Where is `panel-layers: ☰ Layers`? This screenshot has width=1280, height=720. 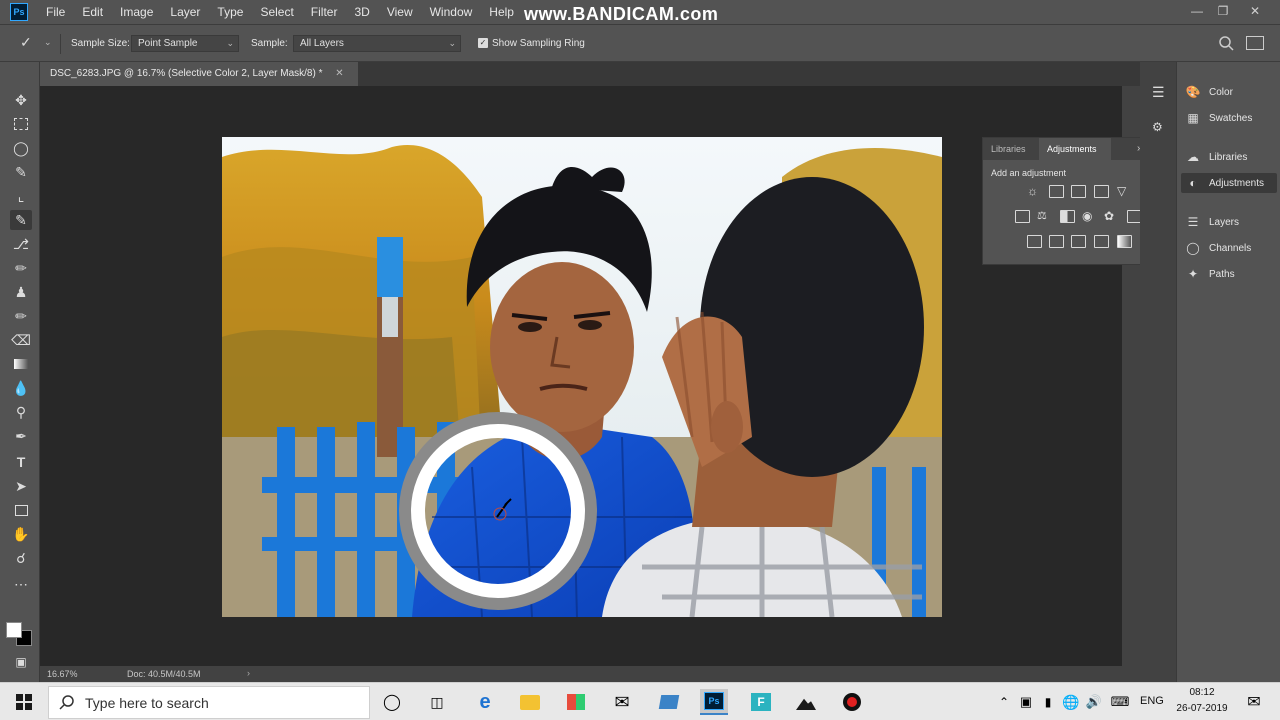 panel-layers: ☰ Layers is located at coordinates (1231, 222).